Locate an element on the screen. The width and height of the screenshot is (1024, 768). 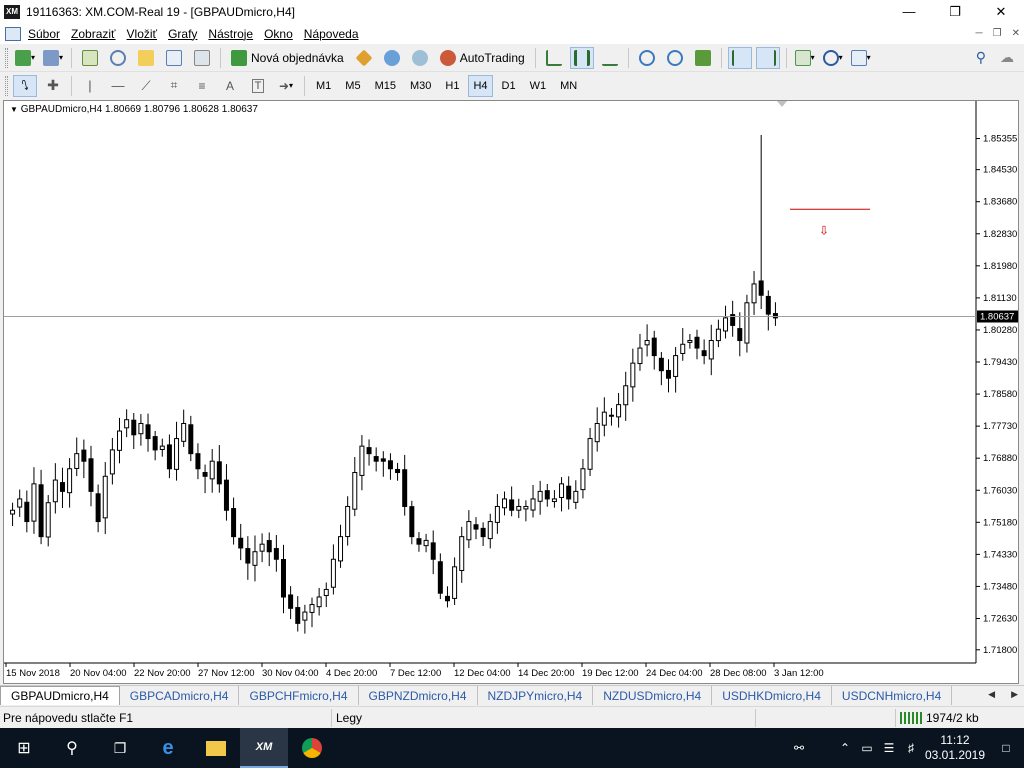
file-explorer-button is located at coordinates (216, 748).